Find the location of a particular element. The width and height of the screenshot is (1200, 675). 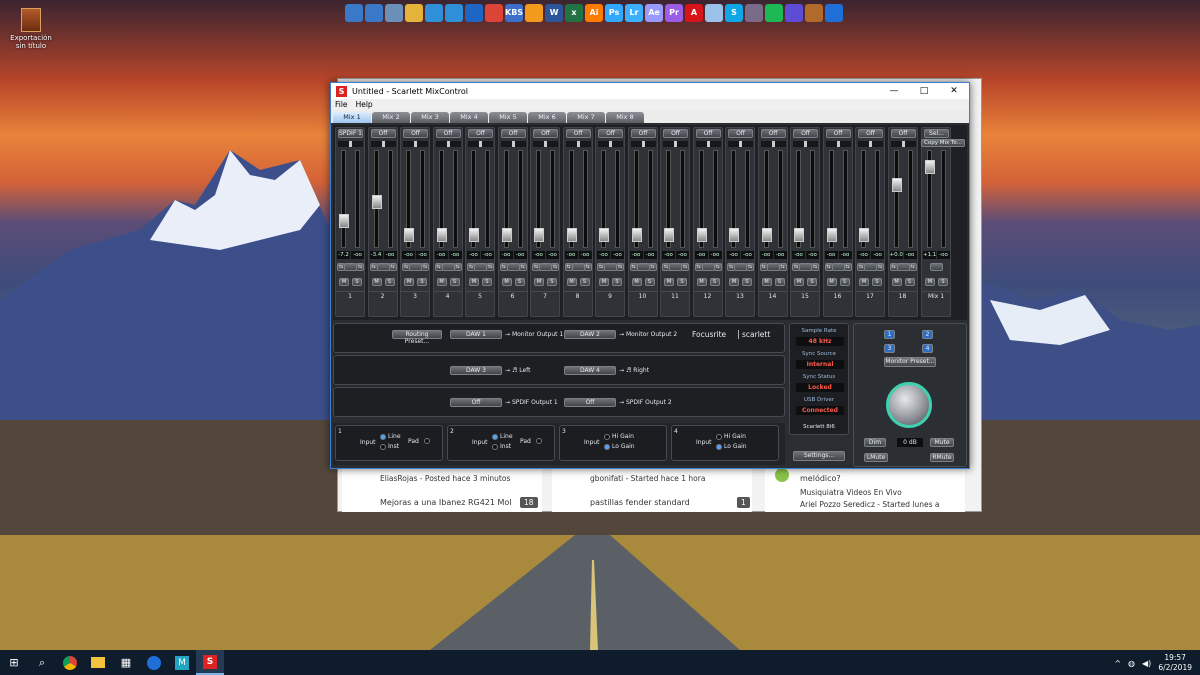

pad-toggle is located at coordinates (539, 441).